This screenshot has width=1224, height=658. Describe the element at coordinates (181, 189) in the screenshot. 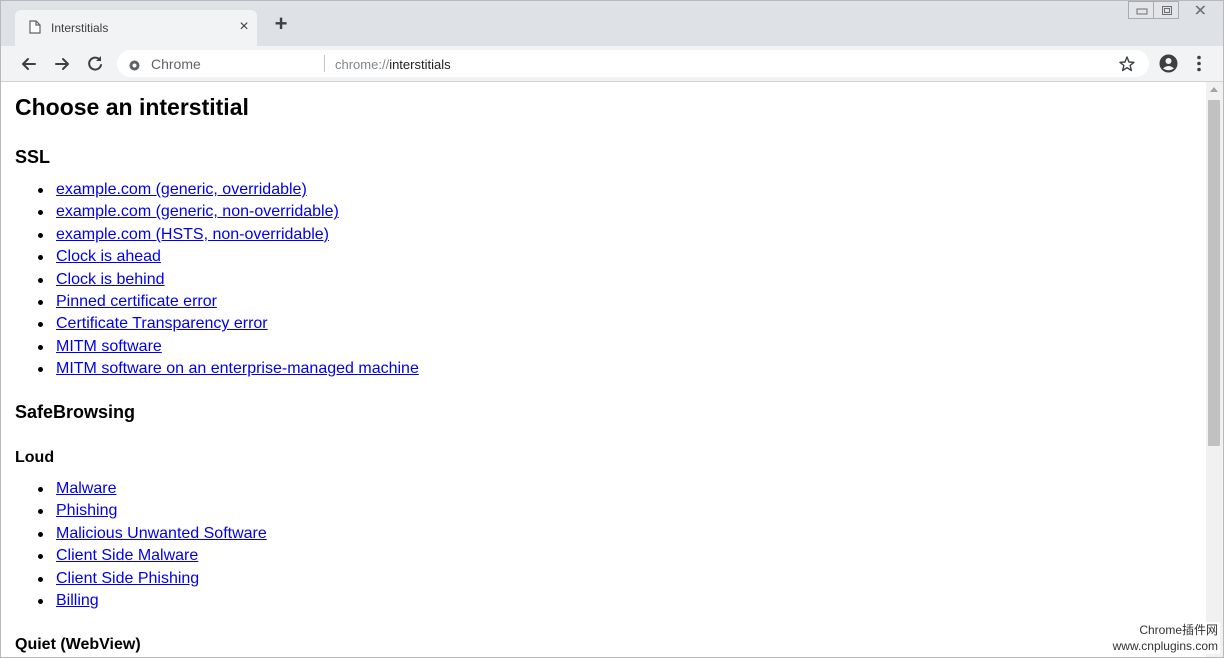

I see `ssl-link-generic-overridable: example.com (generic, overridable)` at that location.